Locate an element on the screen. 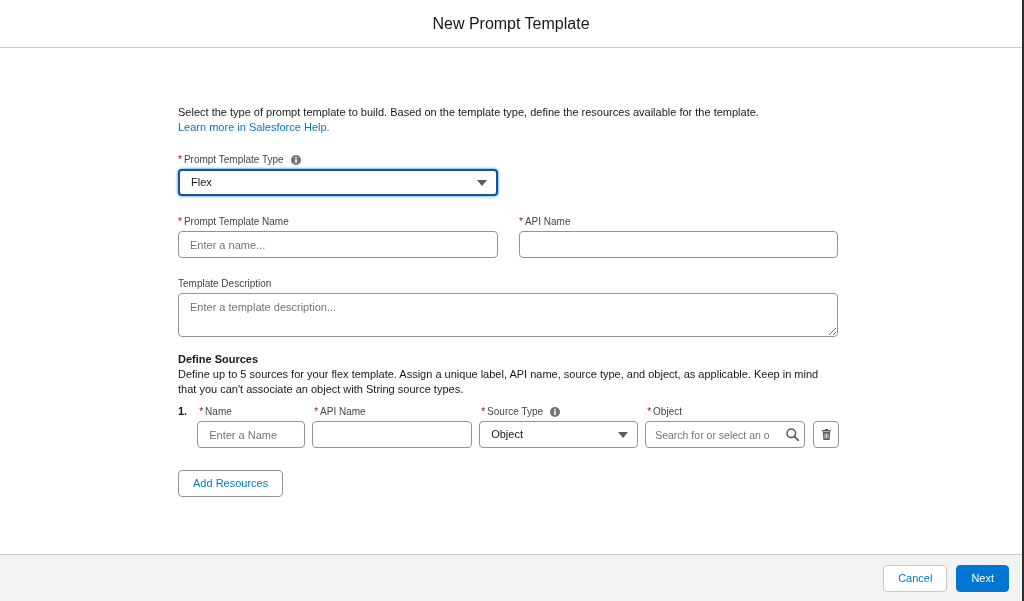  dropdown: Object is located at coordinates (559, 434).